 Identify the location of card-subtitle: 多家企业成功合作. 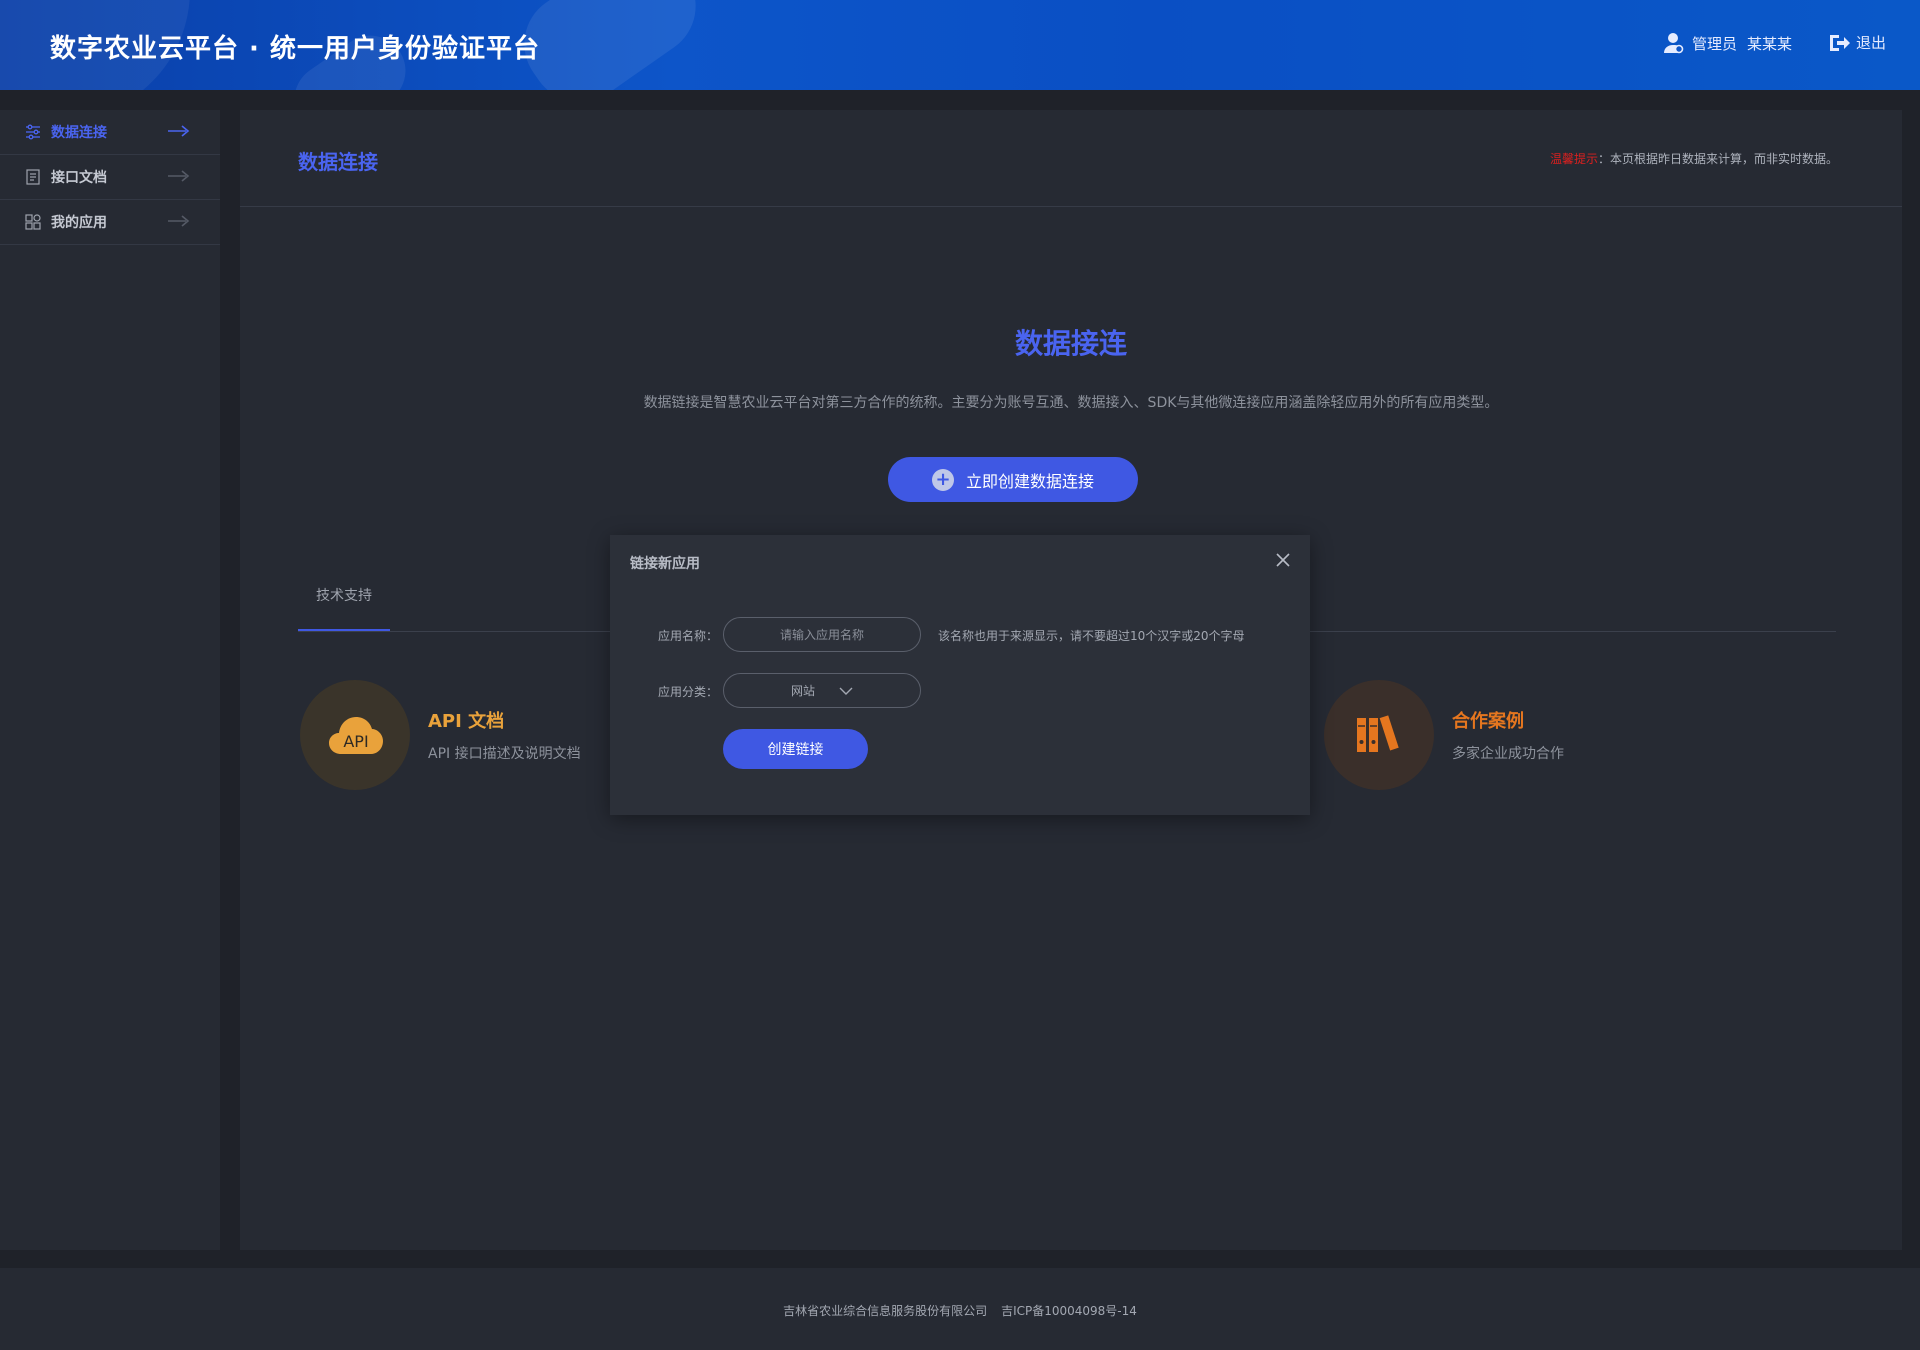
(1508, 754).